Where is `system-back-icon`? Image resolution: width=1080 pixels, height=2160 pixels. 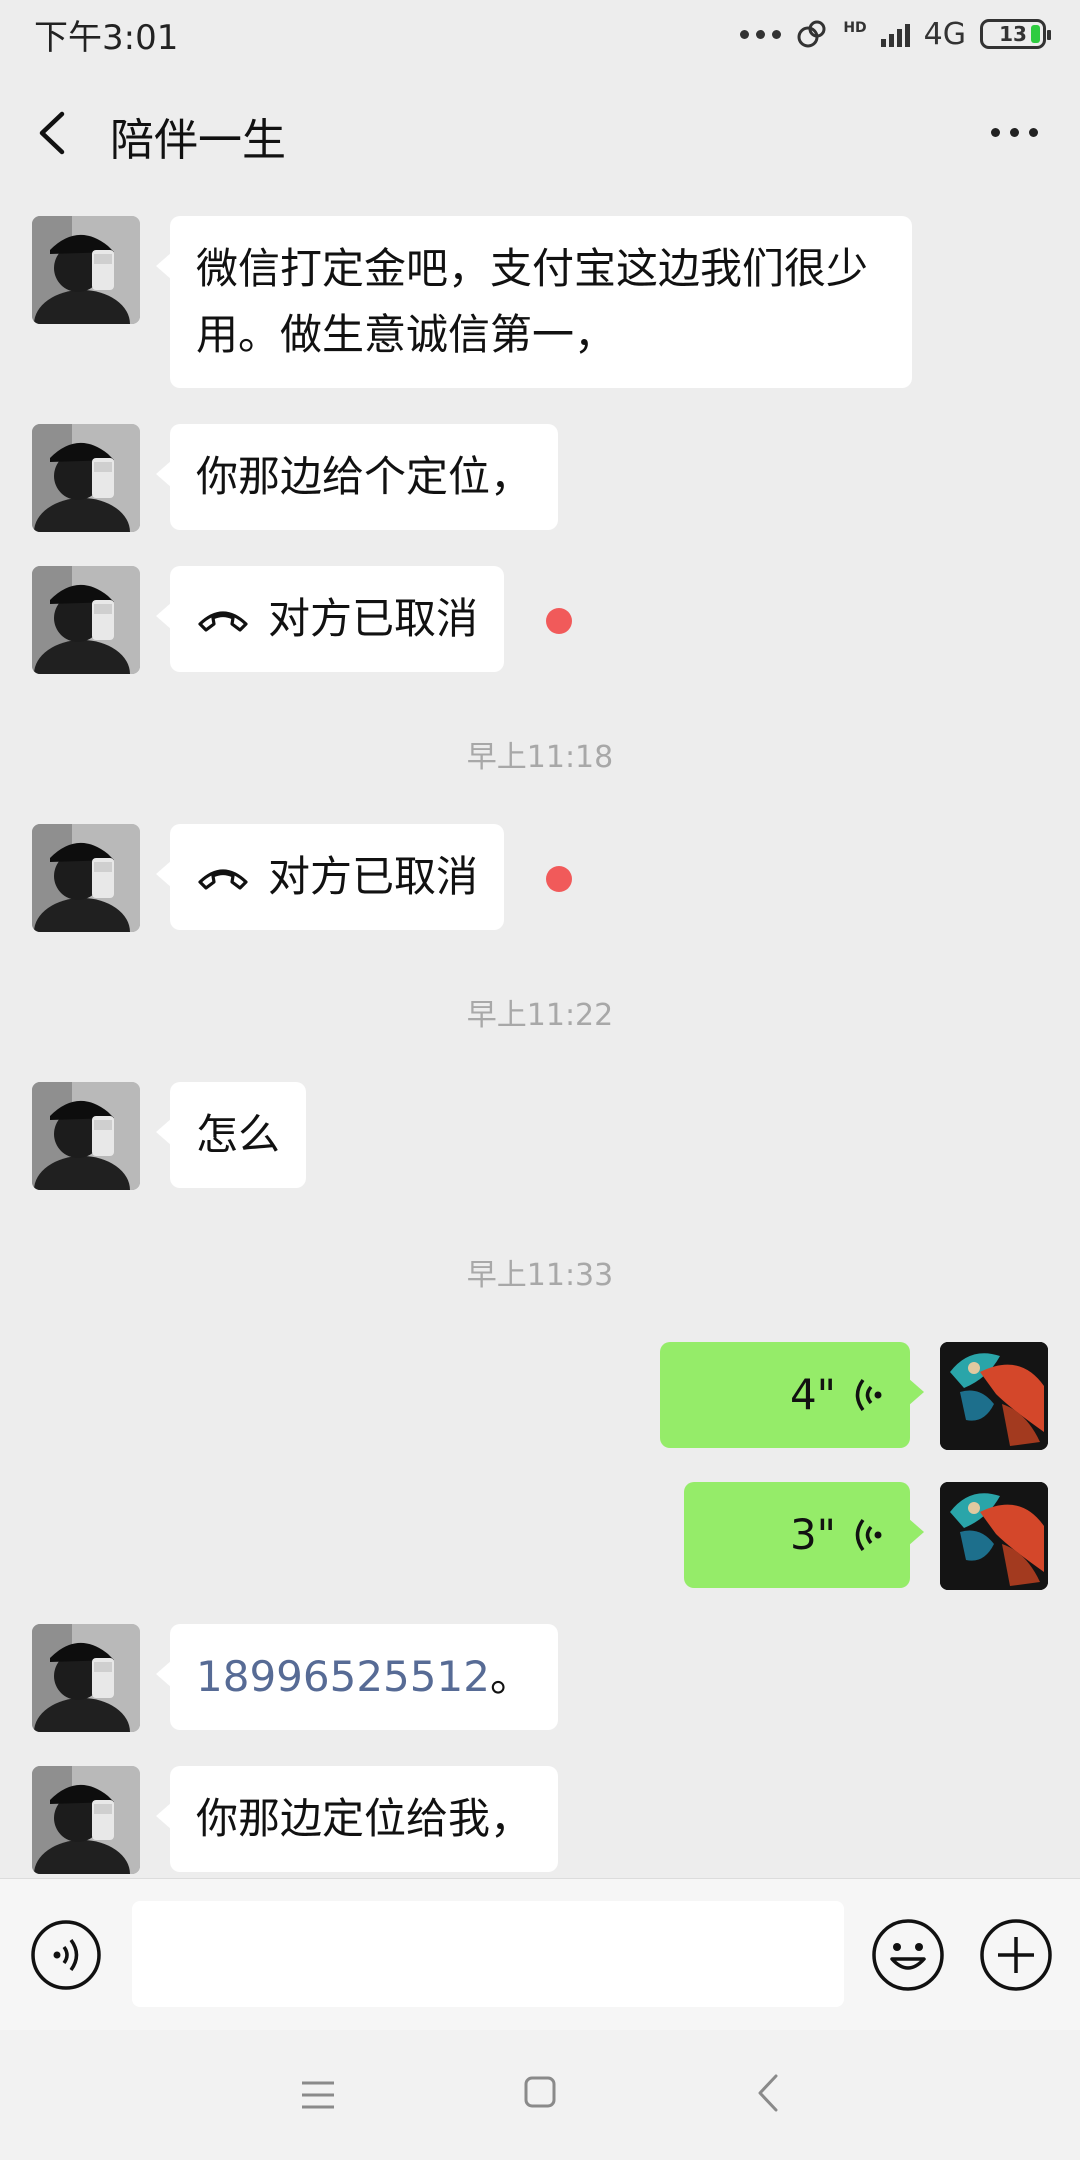 system-back-icon is located at coordinates (768, 2093).